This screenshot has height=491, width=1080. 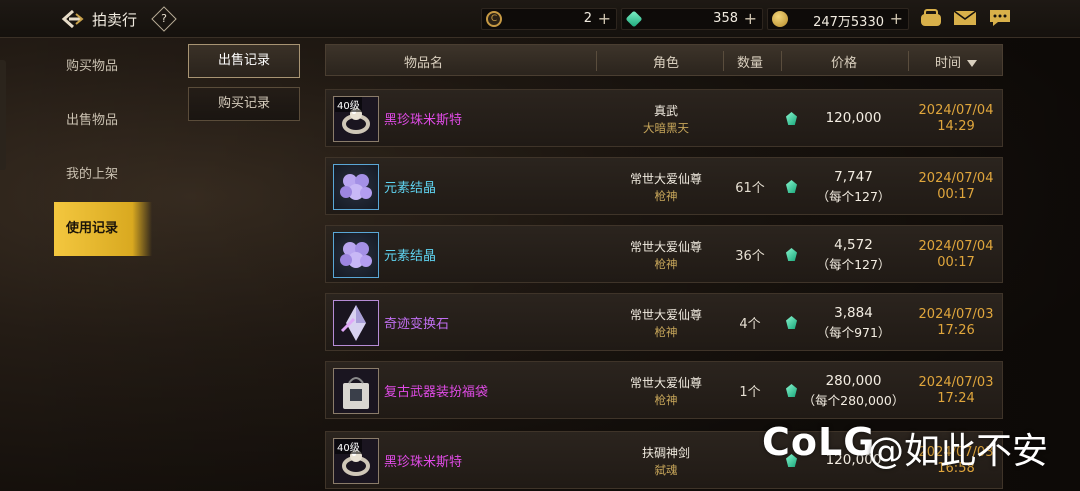 What do you see at coordinates (853, 245) in the screenshot?
I see `total-price: 4,572` at bounding box center [853, 245].